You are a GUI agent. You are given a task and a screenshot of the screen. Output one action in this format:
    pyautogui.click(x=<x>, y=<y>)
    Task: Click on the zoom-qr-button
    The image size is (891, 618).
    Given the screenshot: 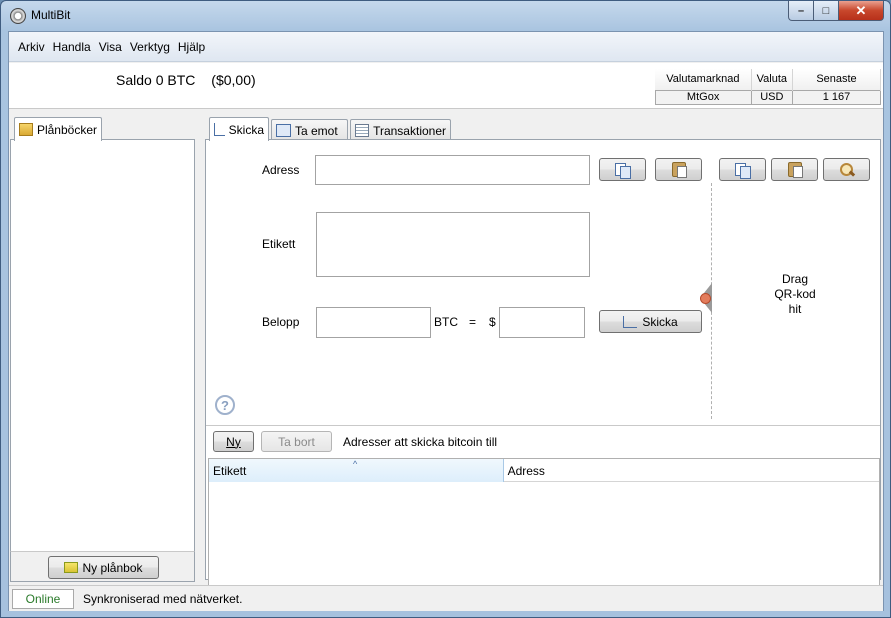 What is the action you would take?
    pyautogui.click(x=846, y=169)
    